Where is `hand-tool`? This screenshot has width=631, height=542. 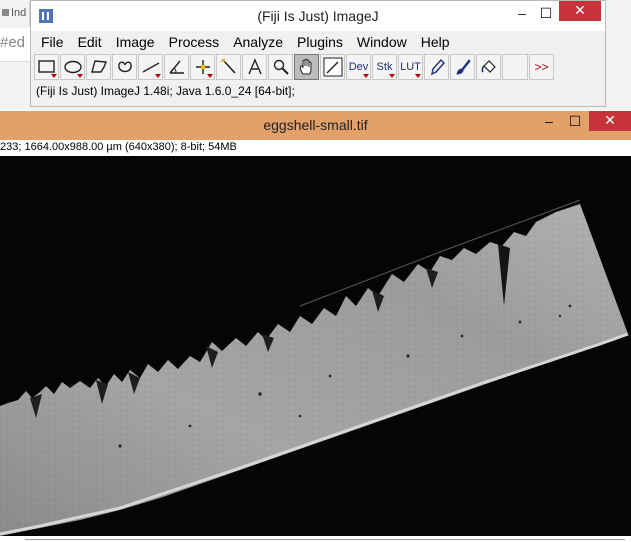
hand-tool is located at coordinates (306, 67).